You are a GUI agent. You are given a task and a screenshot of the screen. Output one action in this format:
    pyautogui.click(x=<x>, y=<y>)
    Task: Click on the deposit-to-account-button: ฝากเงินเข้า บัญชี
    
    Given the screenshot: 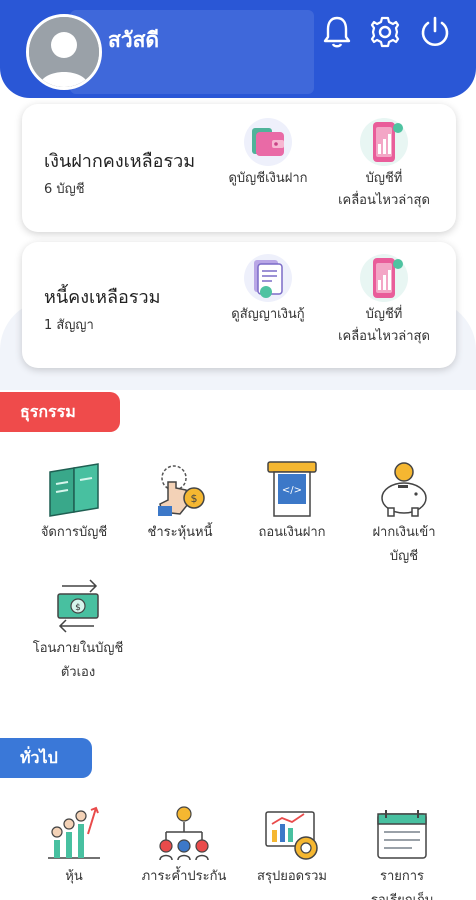 What is the action you would take?
    pyautogui.click(x=404, y=514)
    